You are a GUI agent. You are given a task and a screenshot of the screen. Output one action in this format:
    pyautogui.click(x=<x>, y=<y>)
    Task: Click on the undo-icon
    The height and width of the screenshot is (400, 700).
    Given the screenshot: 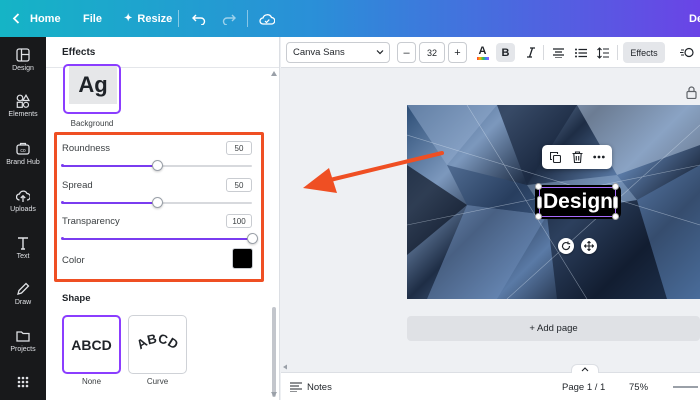 What is the action you would take?
    pyautogui.click(x=199, y=19)
    